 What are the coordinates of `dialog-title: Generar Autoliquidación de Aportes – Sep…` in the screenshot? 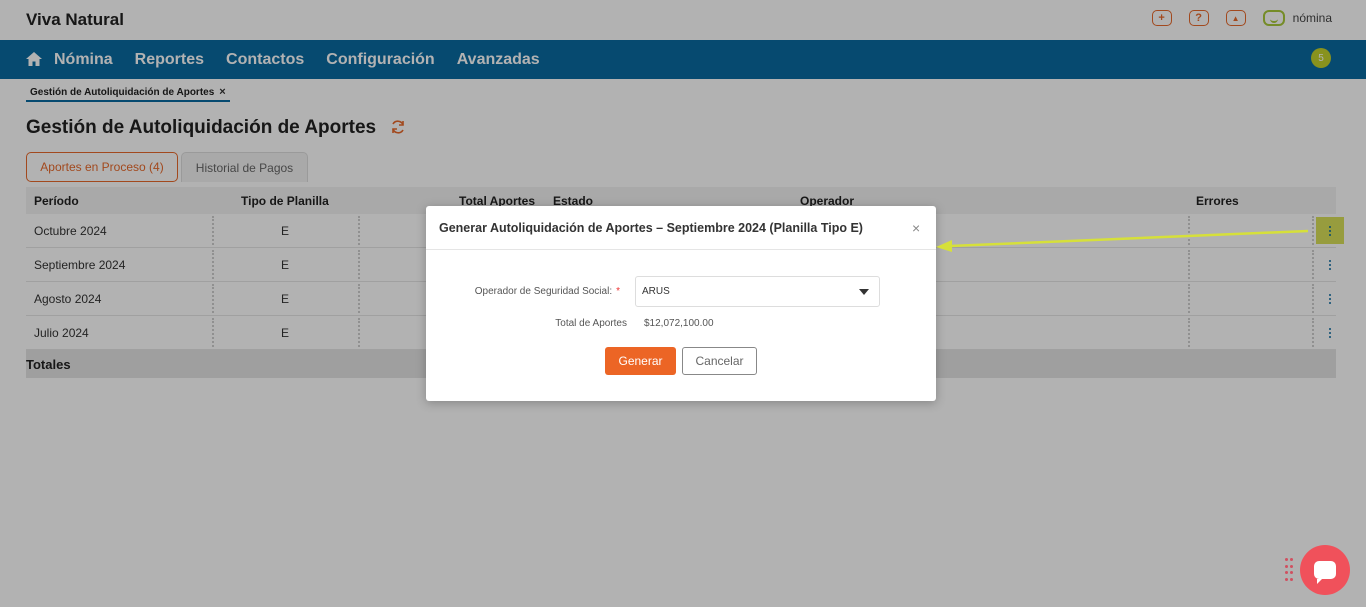 It's located at (651, 228).